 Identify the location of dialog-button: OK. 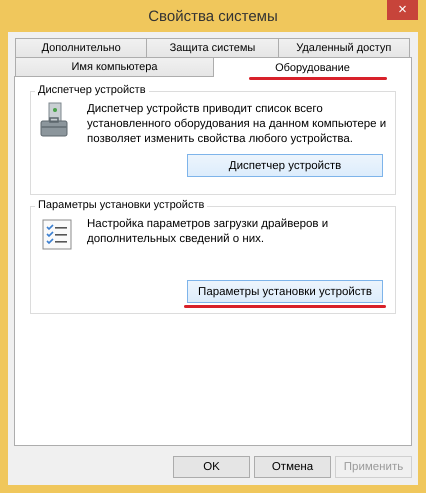
(211, 467).